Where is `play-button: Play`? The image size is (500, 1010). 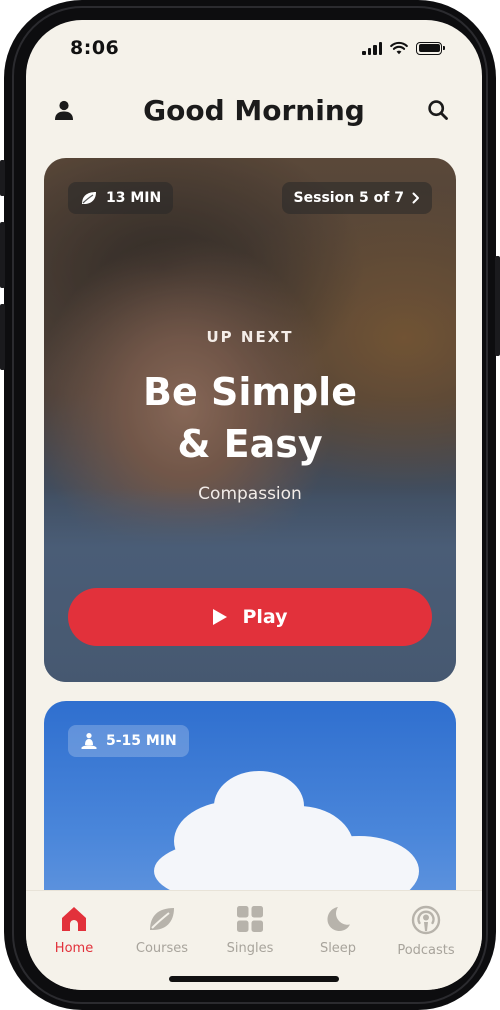
play-button: Play is located at coordinates (250, 617).